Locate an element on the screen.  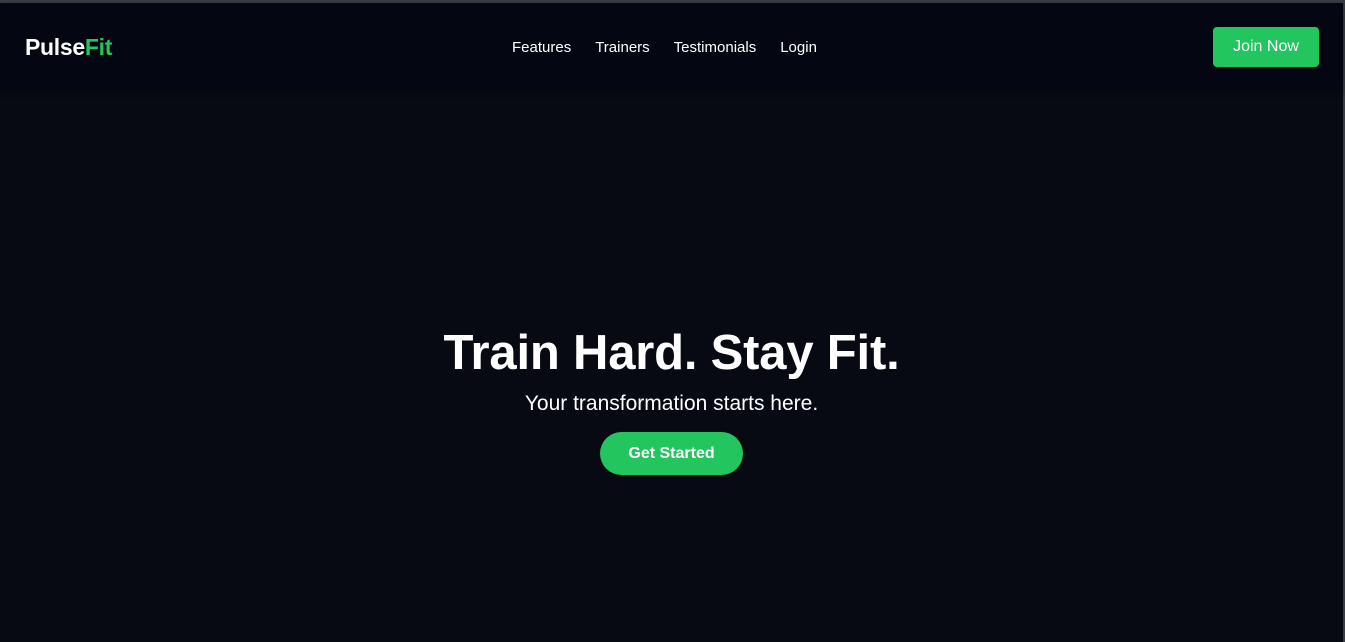
nav-link-features: Features is located at coordinates (541, 48).